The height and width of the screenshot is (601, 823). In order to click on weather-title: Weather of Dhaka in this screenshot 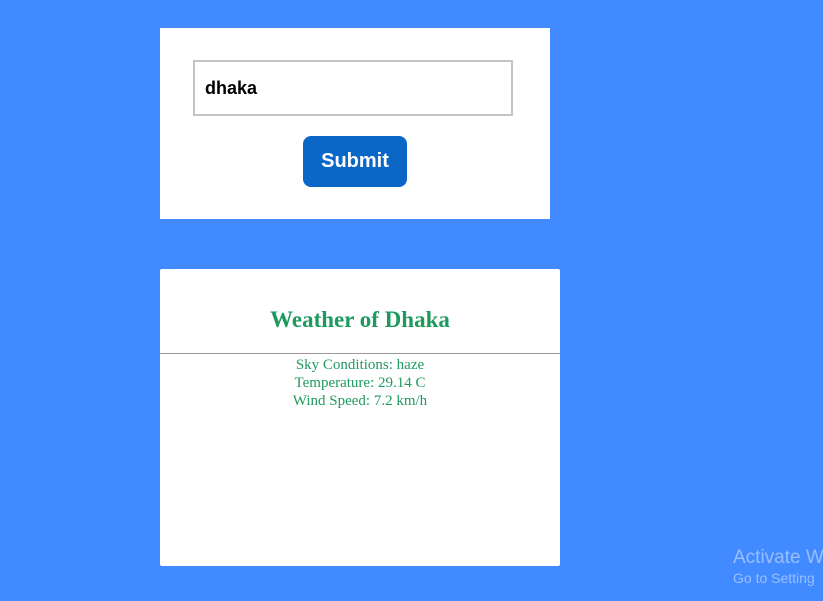, I will do `click(360, 319)`.